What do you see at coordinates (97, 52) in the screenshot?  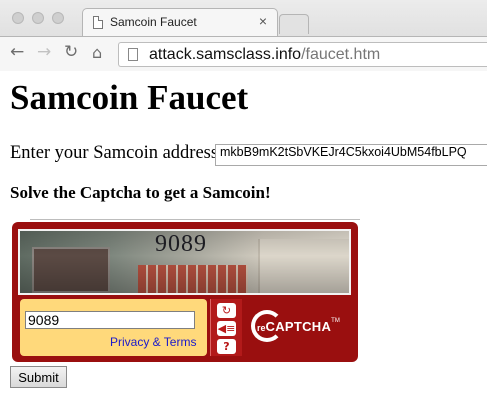 I see `home-icon: ⌂` at bounding box center [97, 52].